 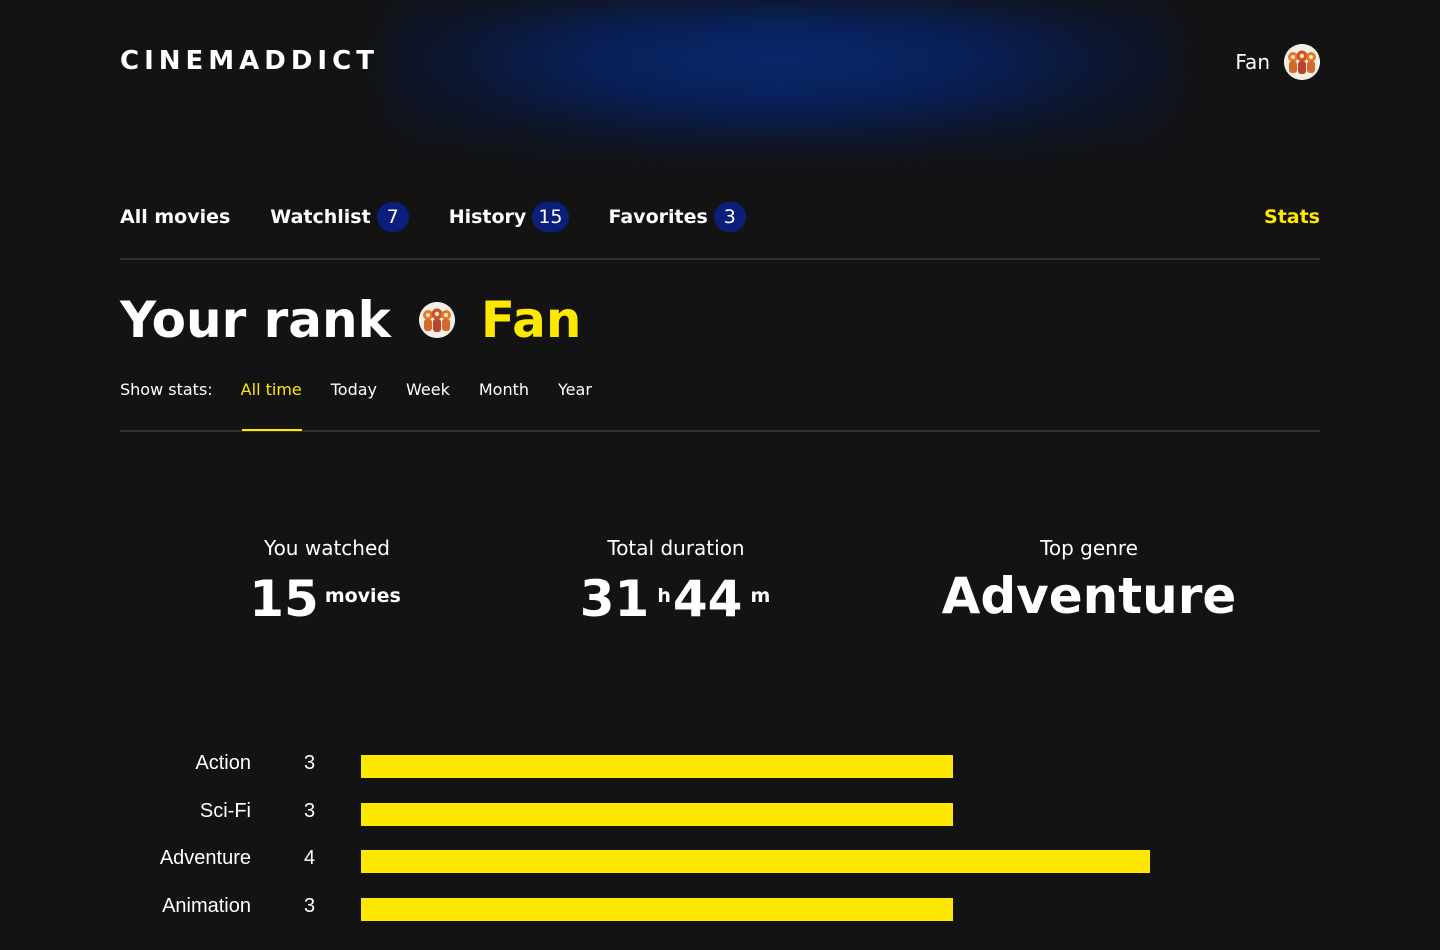 I want to click on chart-row: Sci-Fi 3, so click(x=720, y=814).